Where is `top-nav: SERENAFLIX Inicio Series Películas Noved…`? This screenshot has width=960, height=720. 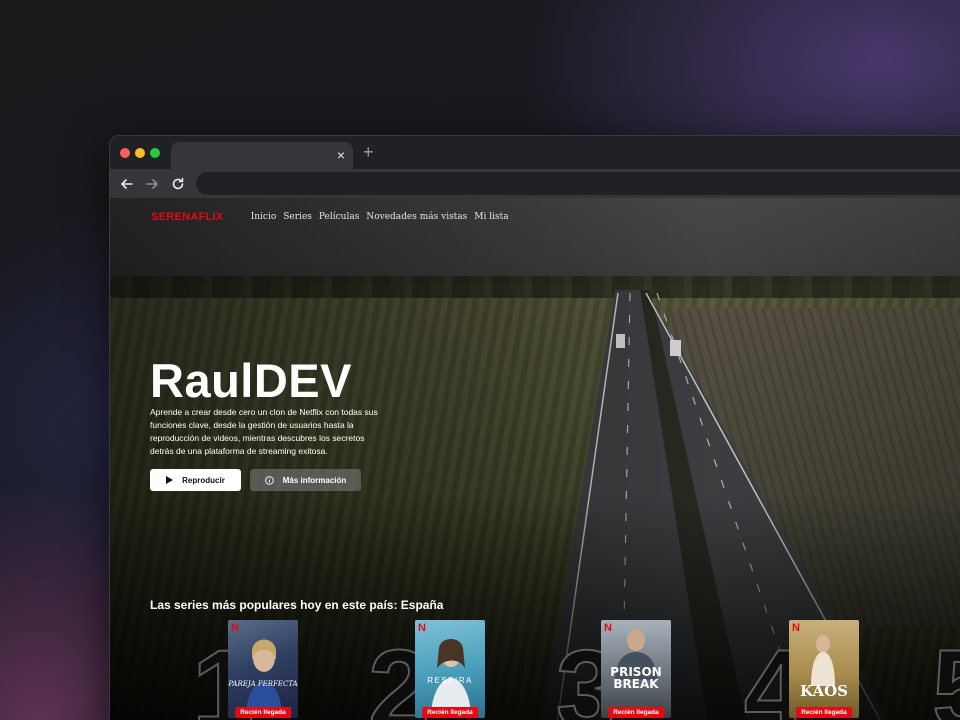 top-nav: SERENAFLIX Inicio Series Películas Noved… is located at coordinates (333, 217).